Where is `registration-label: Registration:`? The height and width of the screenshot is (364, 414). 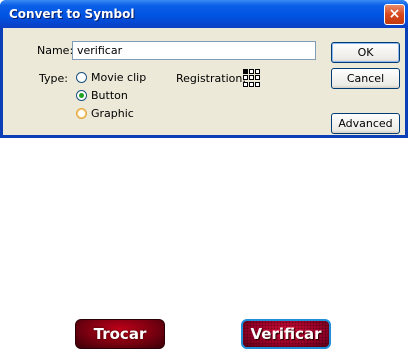 registration-label: Registration: is located at coordinates (211, 78).